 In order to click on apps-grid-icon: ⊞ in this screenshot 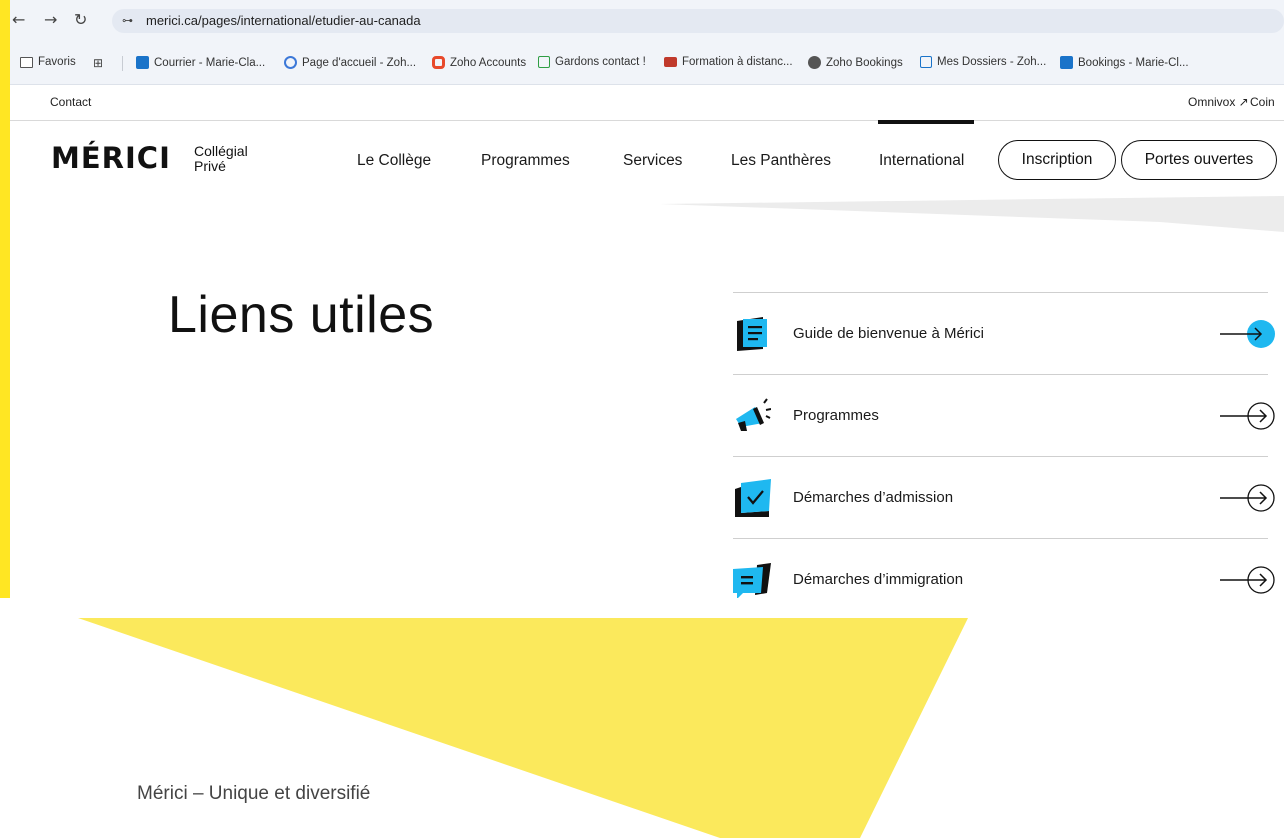, I will do `click(98, 63)`.